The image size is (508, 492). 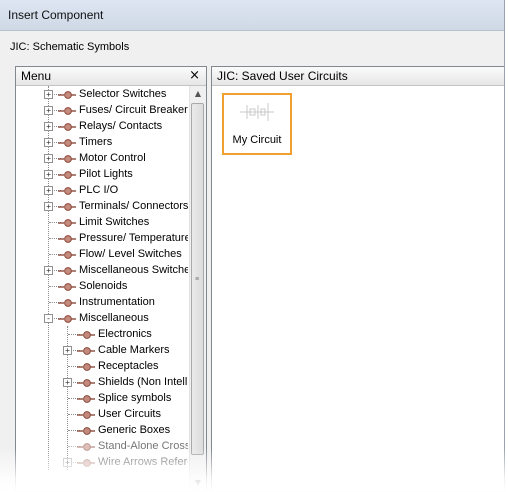 What do you see at coordinates (102, 318) in the screenshot?
I see `tree-item: - Miscellaneous` at bounding box center [102, 318].